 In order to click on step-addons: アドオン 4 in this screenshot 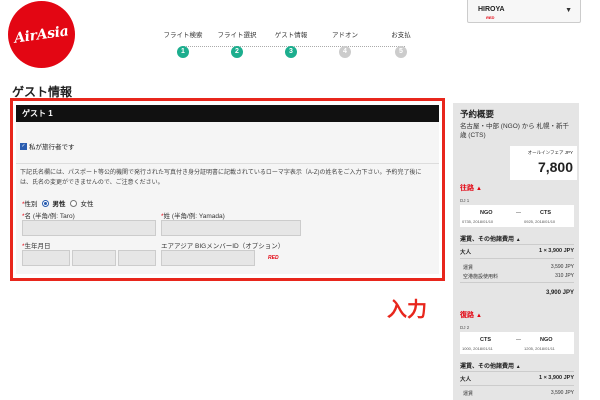, I will do `click(345, 44)`.